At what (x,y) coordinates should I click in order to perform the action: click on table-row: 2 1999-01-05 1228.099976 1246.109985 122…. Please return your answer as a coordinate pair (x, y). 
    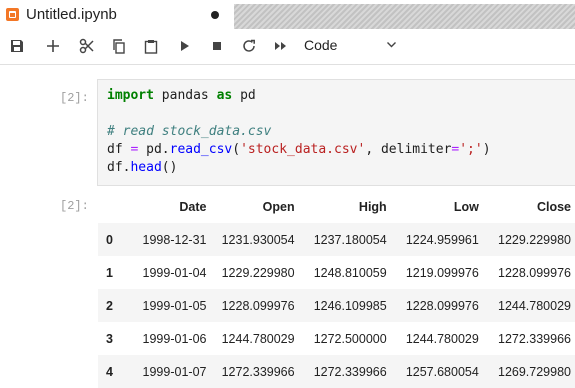
    Looking at the image, I should click on (336, 305).